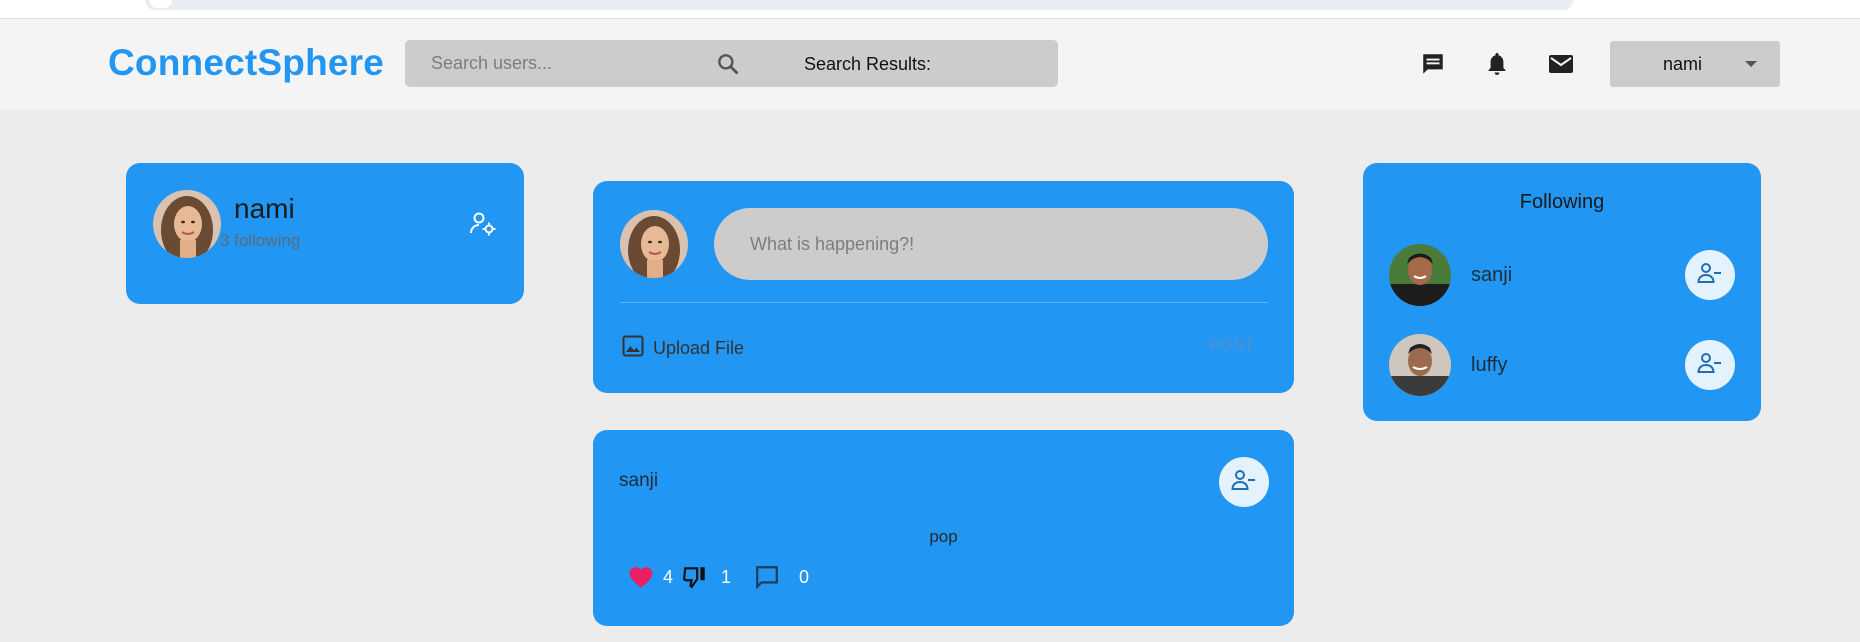 This screenshot has width=1860, height=642. I want to click on comment-icon, so click(767, 577).